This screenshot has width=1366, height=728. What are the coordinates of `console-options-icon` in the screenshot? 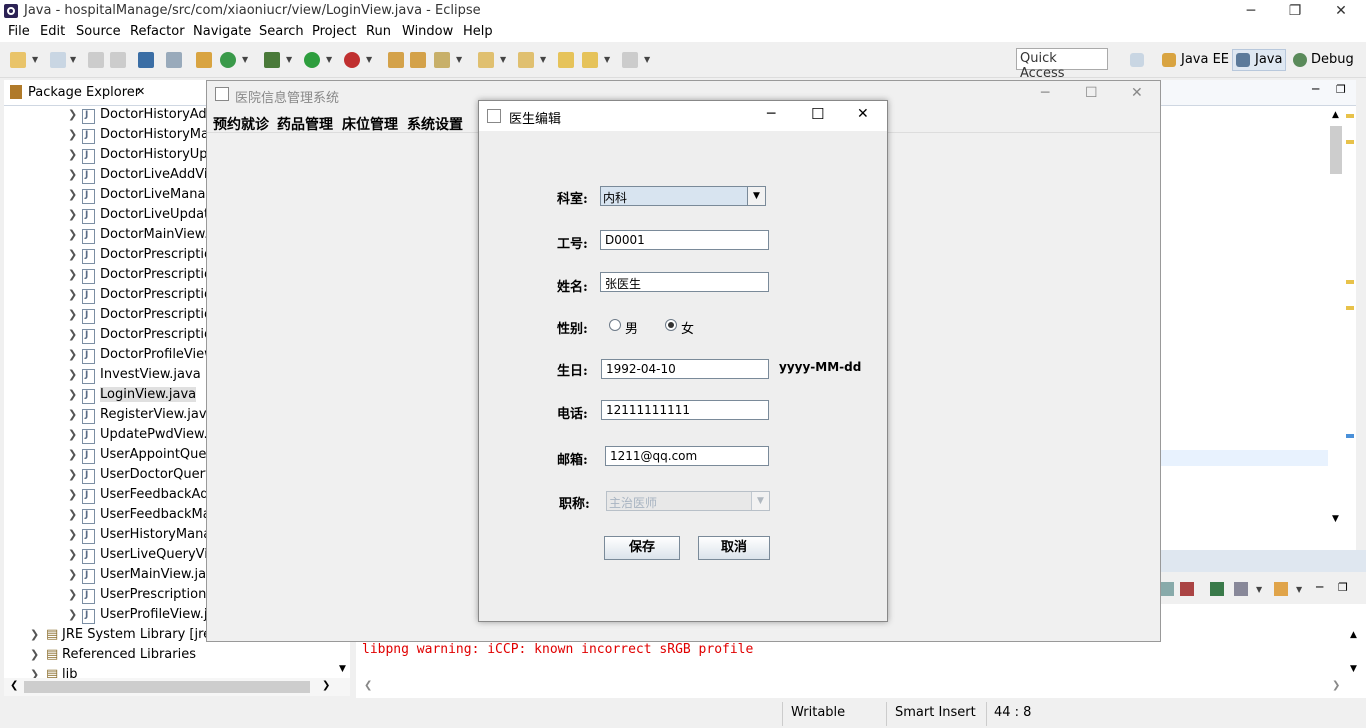 It's located at (1167, 589).